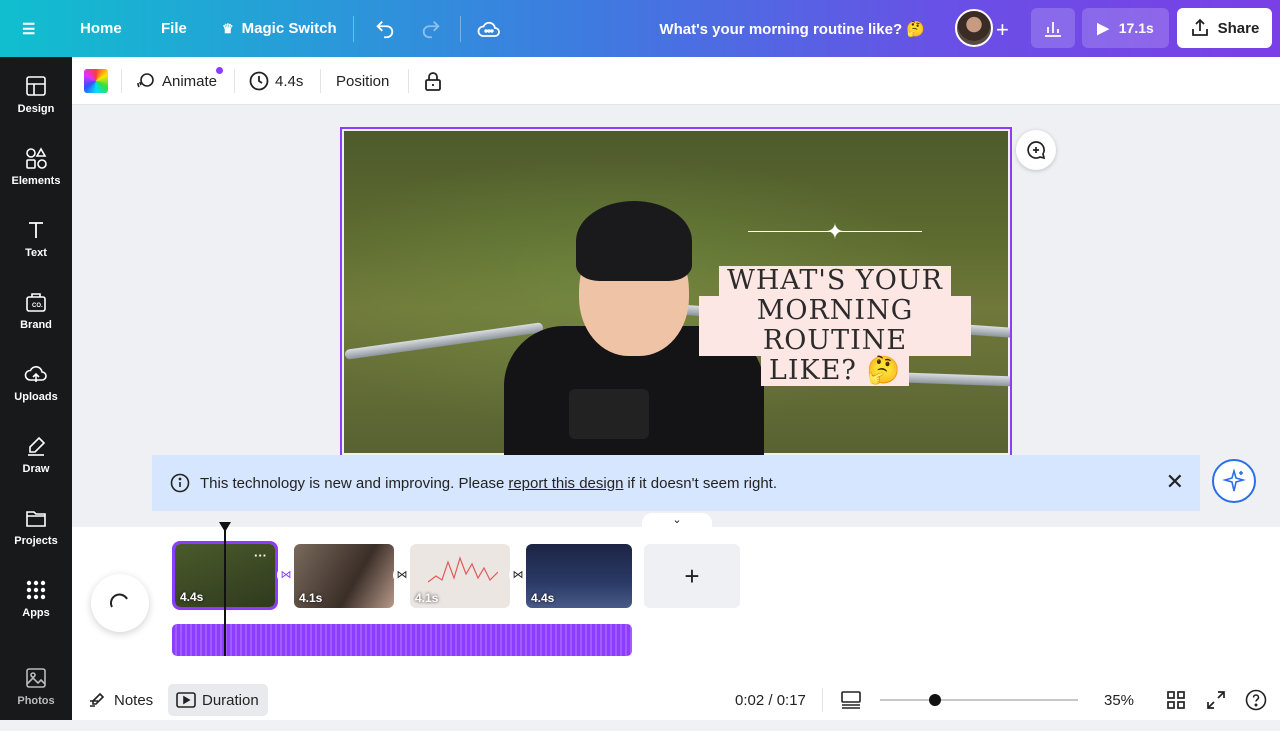 The height and width of the screenshot is (731, 1280). What do you see at coordinates (1119, 700) in the screenshot?
I see `zoom-level: 35%` at bounding box center [1119, 700].